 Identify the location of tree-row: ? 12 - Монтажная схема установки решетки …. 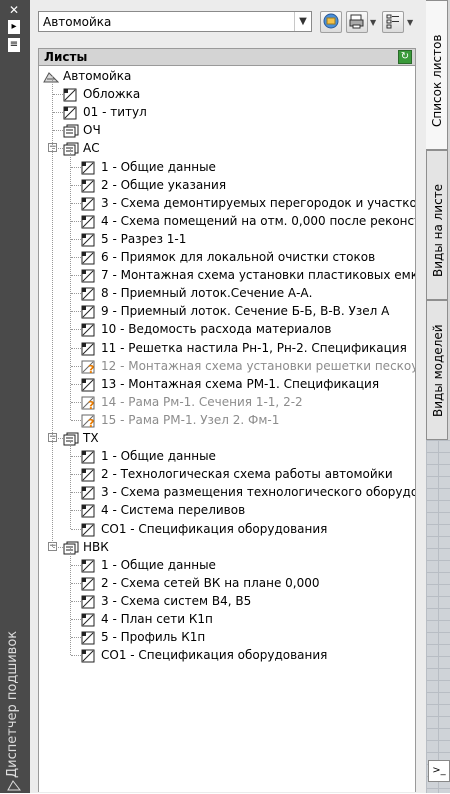
(227, 366).